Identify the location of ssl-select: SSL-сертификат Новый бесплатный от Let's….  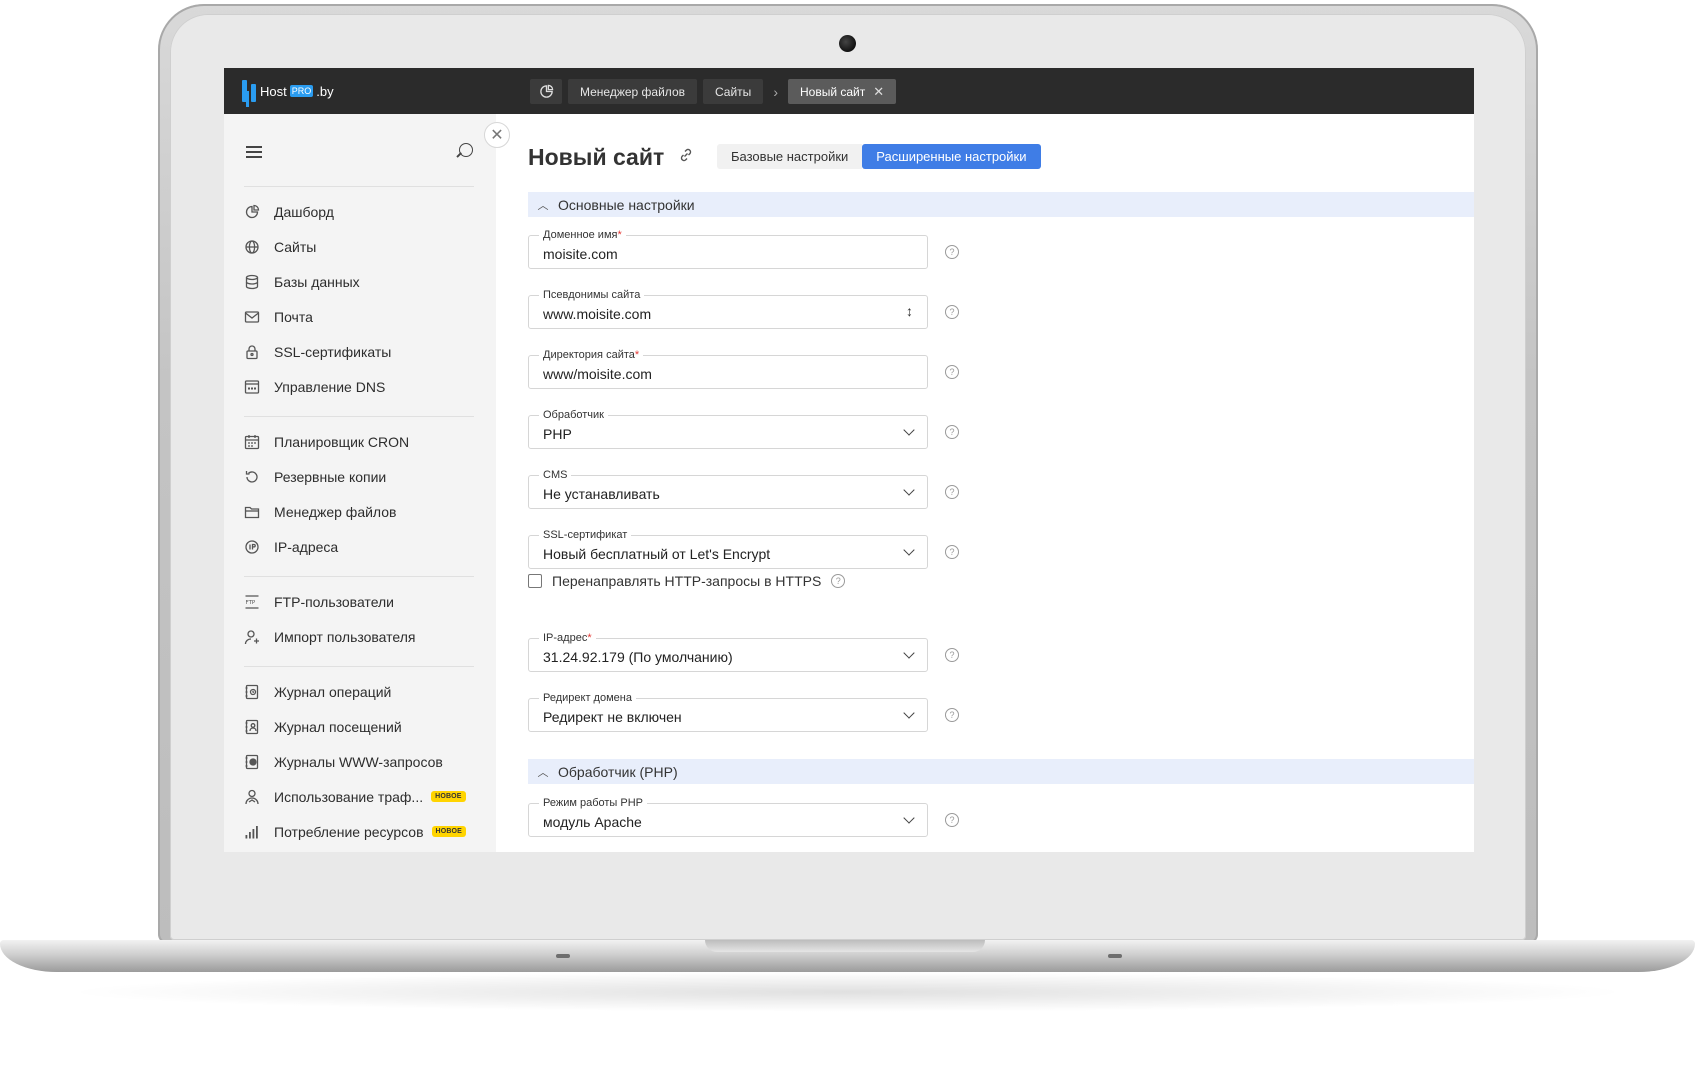
(728, 549).